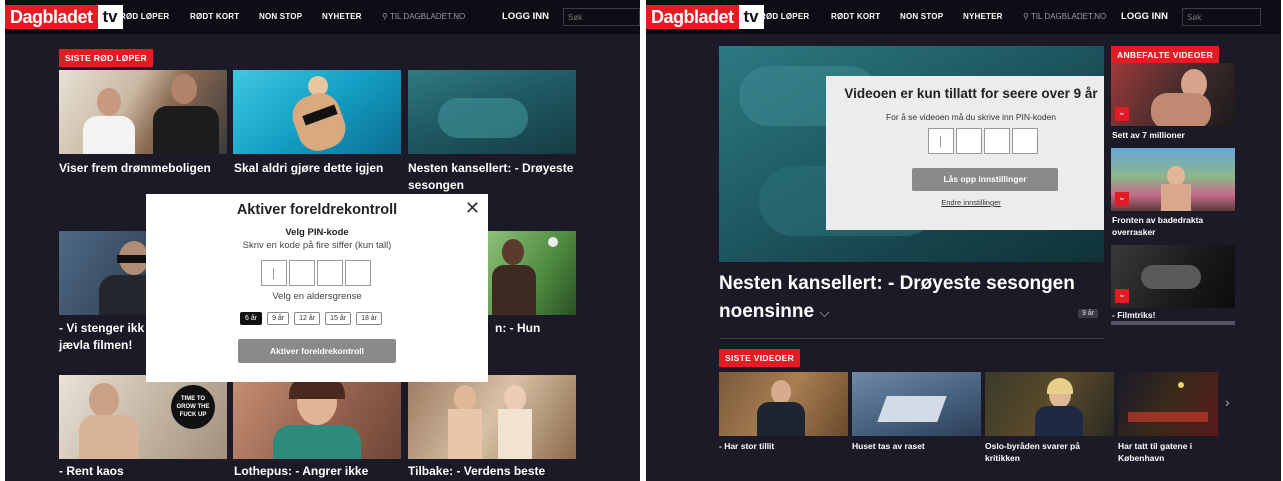  What do you see at coordinates (317, 245) in the screenshot?
I see `pin-instructions: Skriv en kode på fire siffer (kun tall)` at bounding box center [317, 245].